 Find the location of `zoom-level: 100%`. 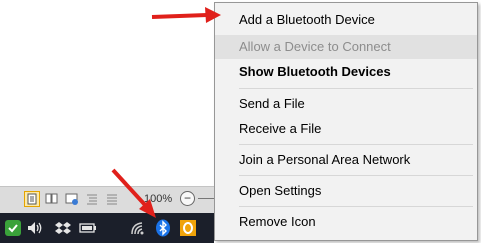

zoom-level: 100% is located at coordinates (158, 199).